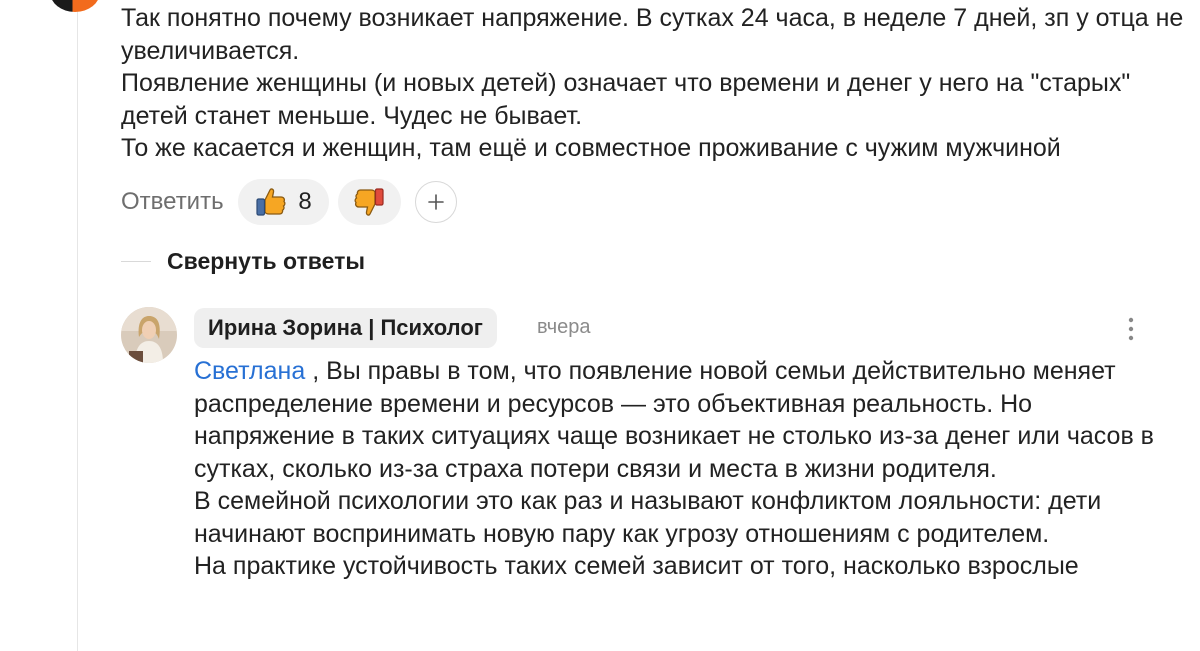 Image resolution: width=1200 pixels, height=651 pixels. What do you see at coordinates (77, 325) in the screenshot?
I see `thread-line` at bounding box center [77, 325].